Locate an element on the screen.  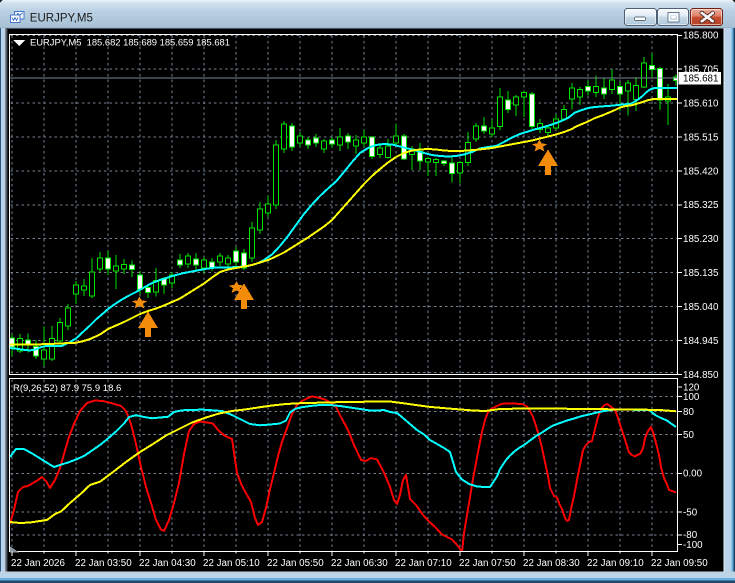
svg-text: 22 Jan 05:50 is located at coordinates (295, 563).